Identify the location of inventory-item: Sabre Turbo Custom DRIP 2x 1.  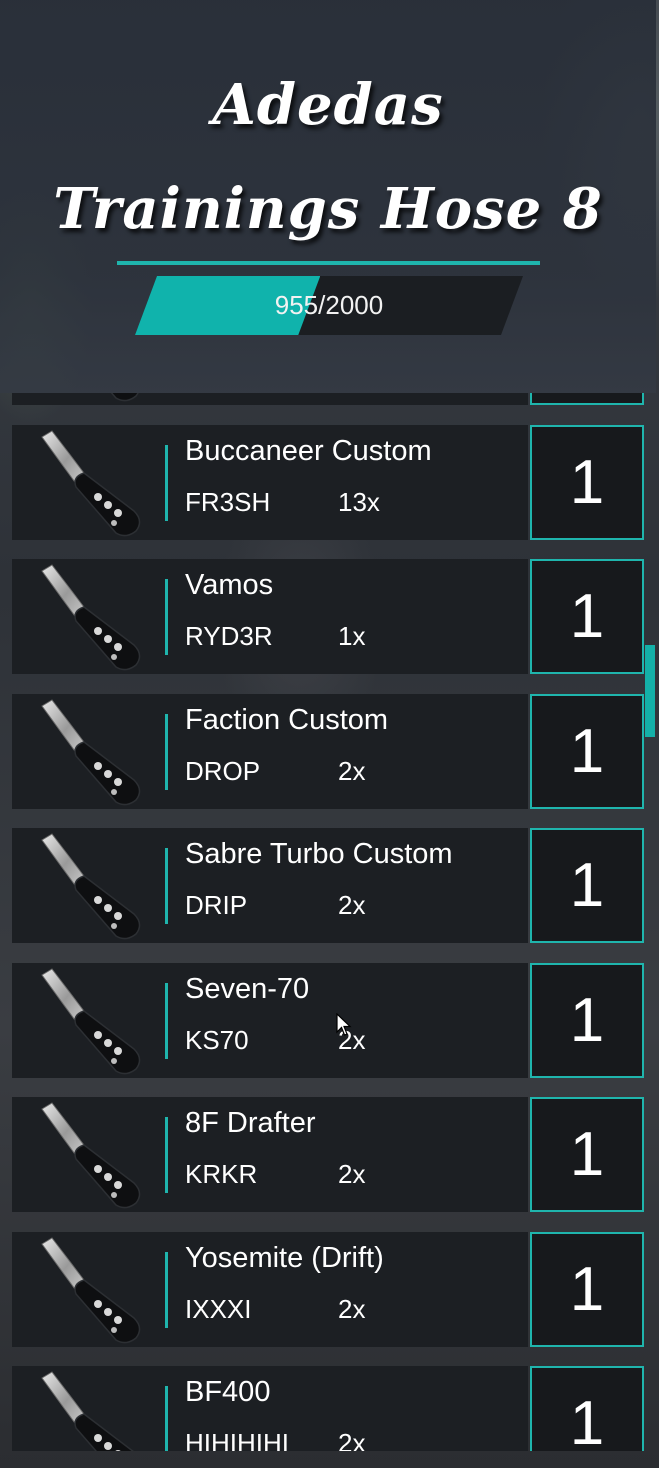
(328, 885).